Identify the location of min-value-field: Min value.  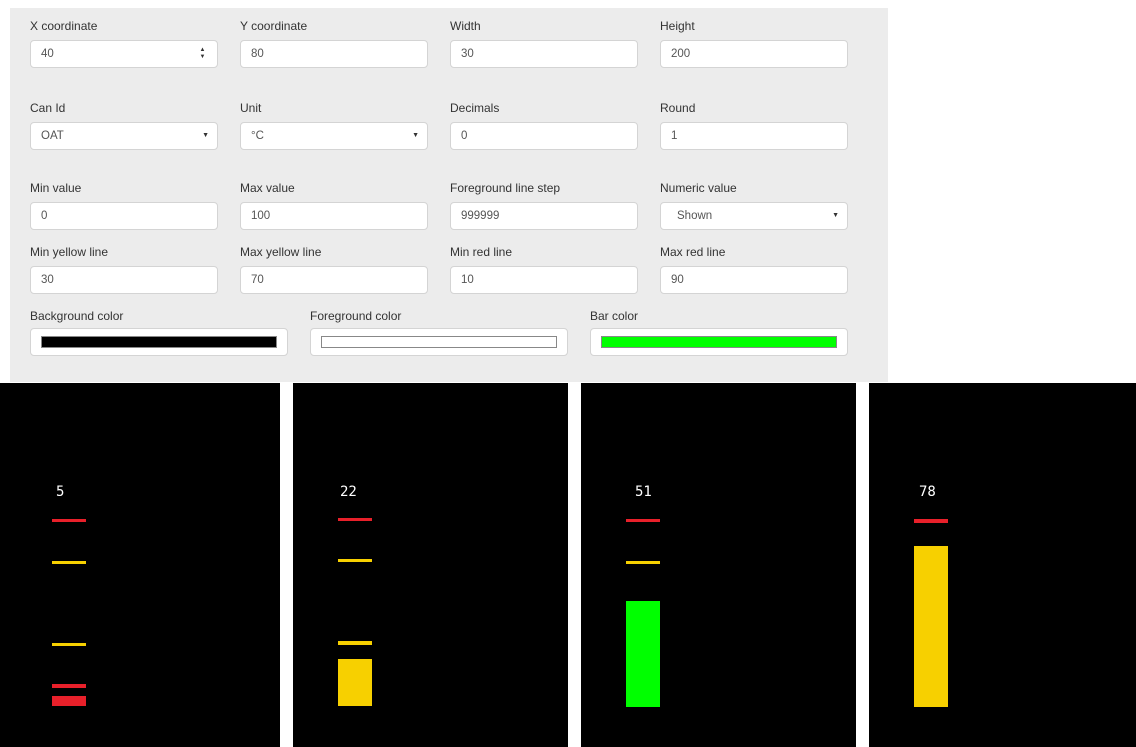
(55, 188).